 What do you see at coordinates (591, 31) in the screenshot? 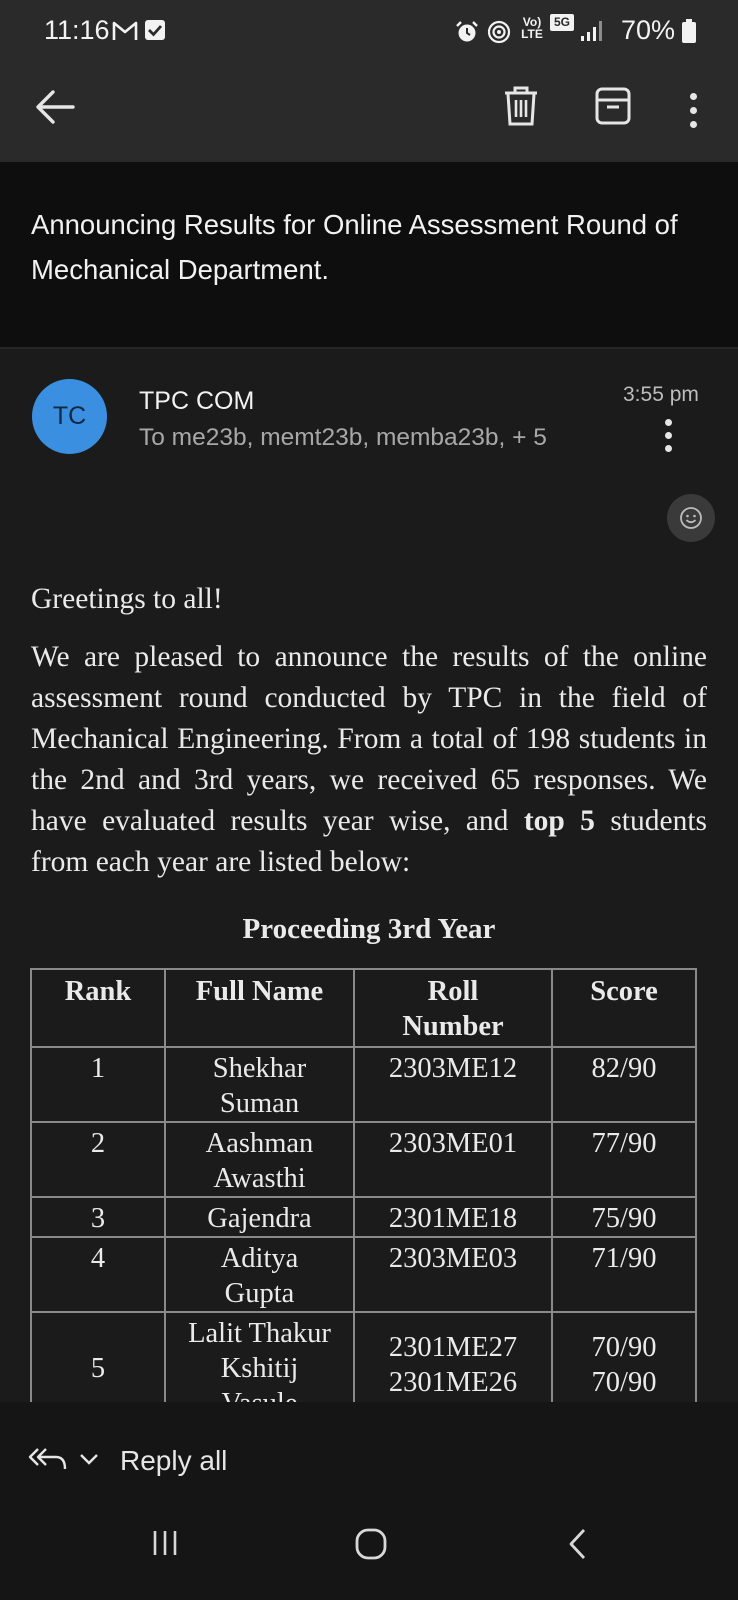
I see `signal-icon` at bounding box center [591, 31].